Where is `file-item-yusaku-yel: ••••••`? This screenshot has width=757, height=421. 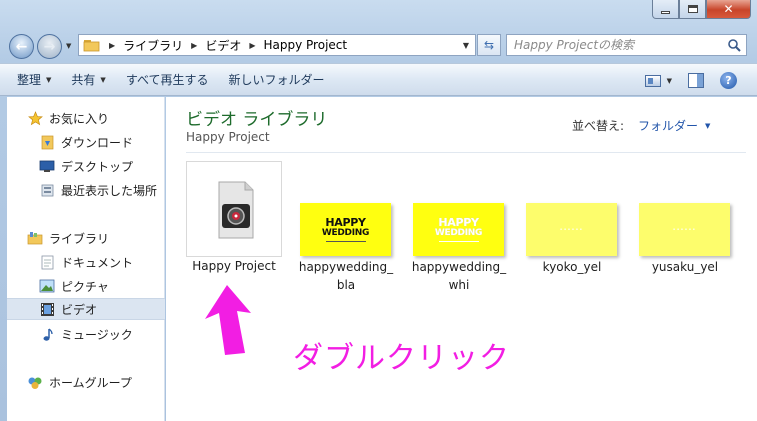 file-item-yusaku-yel: •••••• is located at coordinates (684, 229).